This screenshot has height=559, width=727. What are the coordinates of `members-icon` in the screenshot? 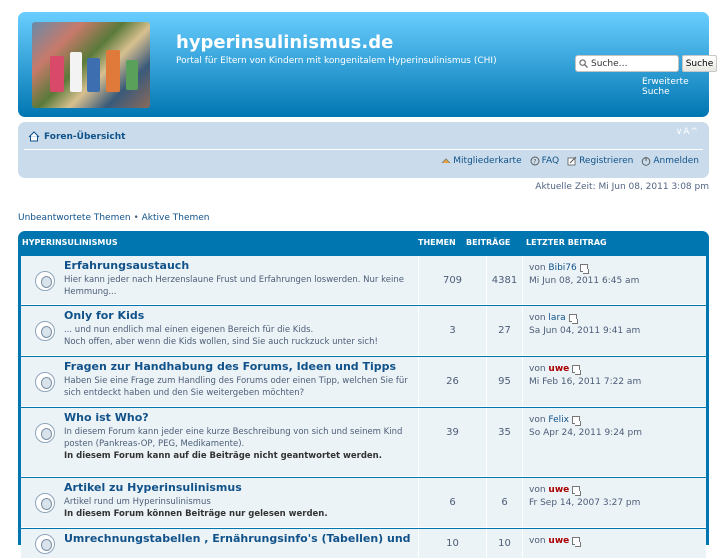 It's located at (446, 161).